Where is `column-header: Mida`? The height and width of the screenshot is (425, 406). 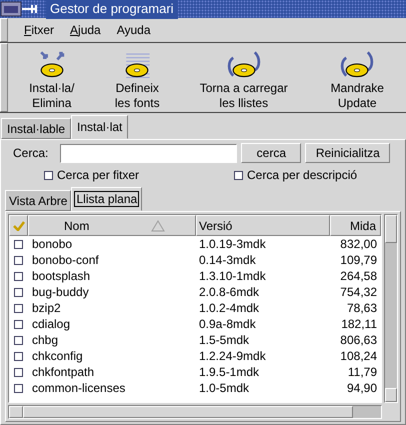 column-header: Mida is located at coordinates (355, 225).